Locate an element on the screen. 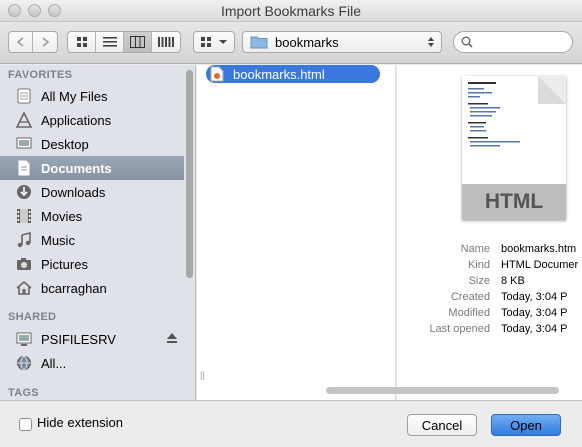 This screenshot has width=582, height=447. sidebar-item-downloads: Downloads is located at coordinates (92, 192).